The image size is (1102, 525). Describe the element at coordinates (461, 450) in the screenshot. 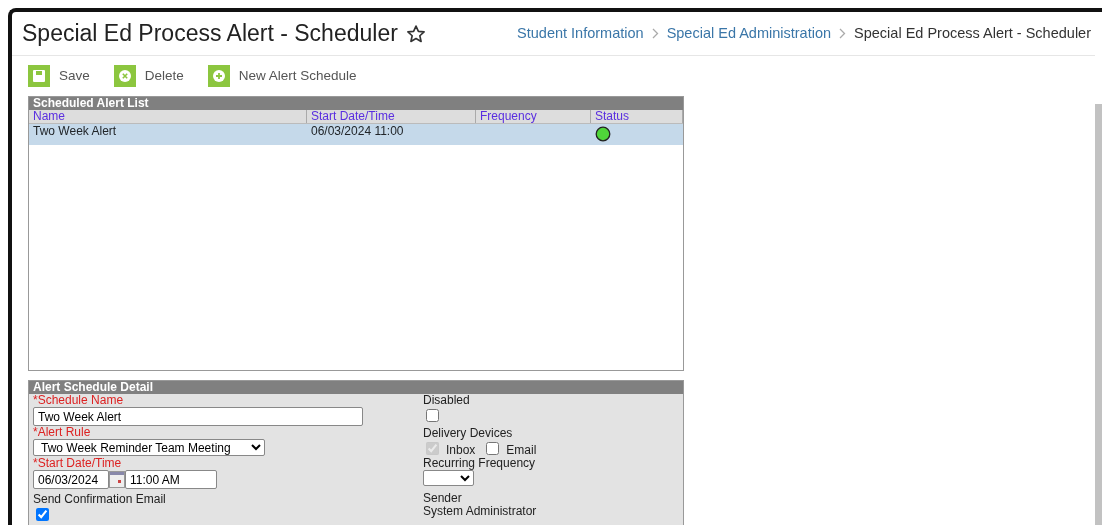

I see `option-label: Inbox` at that location.